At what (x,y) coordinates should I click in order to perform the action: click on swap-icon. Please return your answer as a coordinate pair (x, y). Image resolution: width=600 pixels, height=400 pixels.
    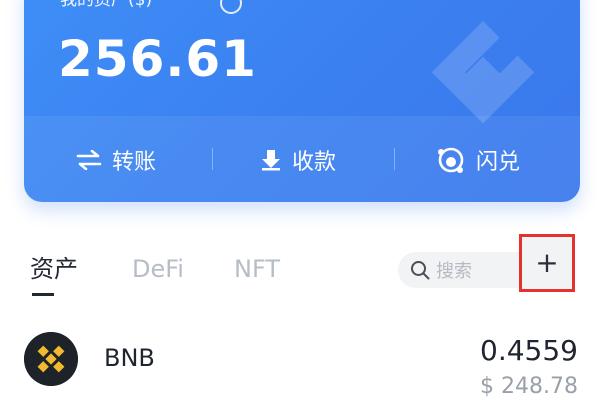
    Looking at the image, I should click on (451, 160).